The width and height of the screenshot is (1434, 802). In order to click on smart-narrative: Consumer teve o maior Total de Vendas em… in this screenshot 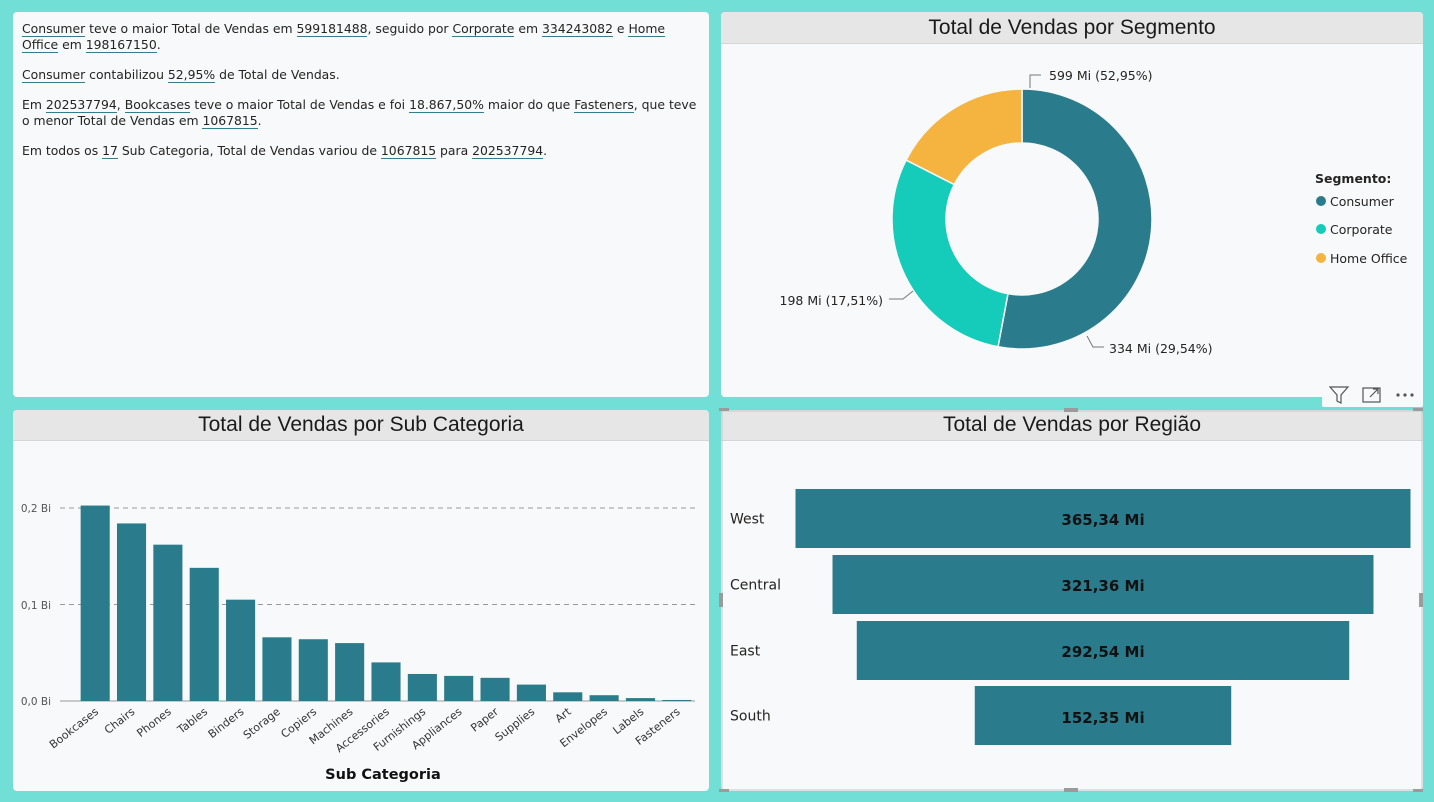, I will do `click(361, 90)`.